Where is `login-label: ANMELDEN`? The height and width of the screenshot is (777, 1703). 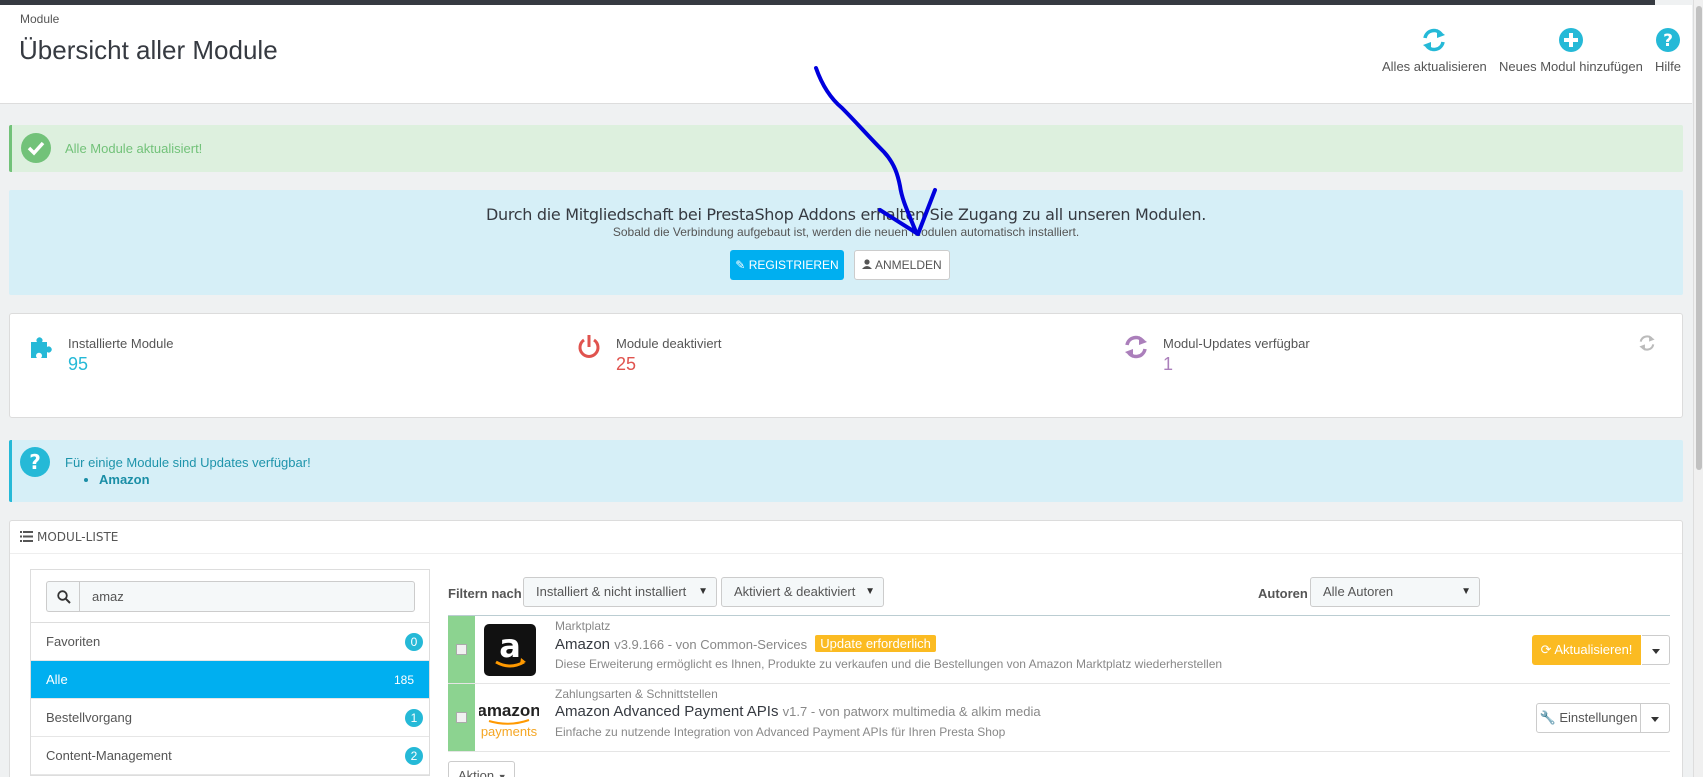 login-label: ANMELDEN is located at coordinates (908, 265).